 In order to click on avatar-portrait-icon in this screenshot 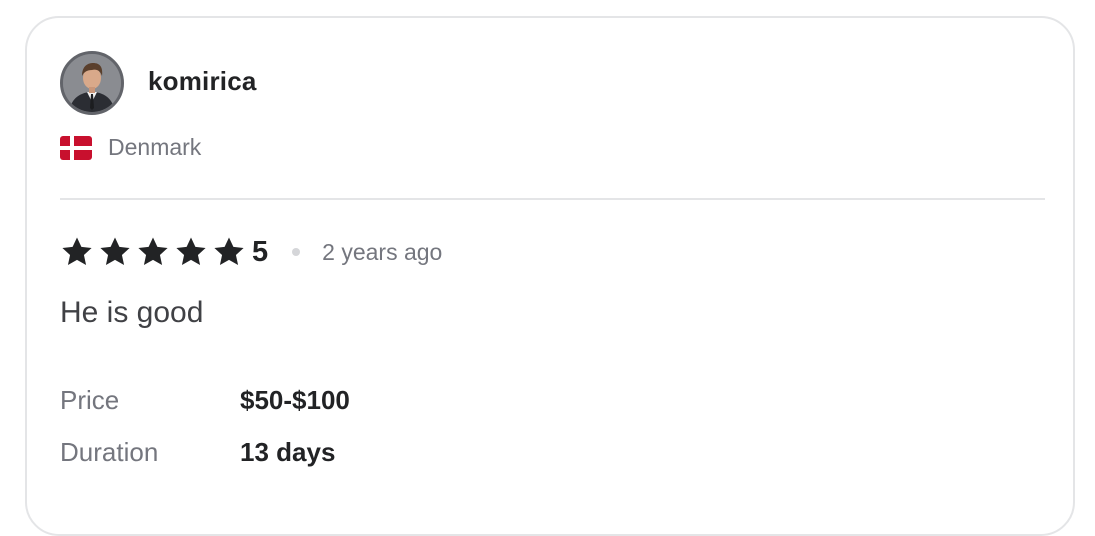, I will do `click(92, 83)`.